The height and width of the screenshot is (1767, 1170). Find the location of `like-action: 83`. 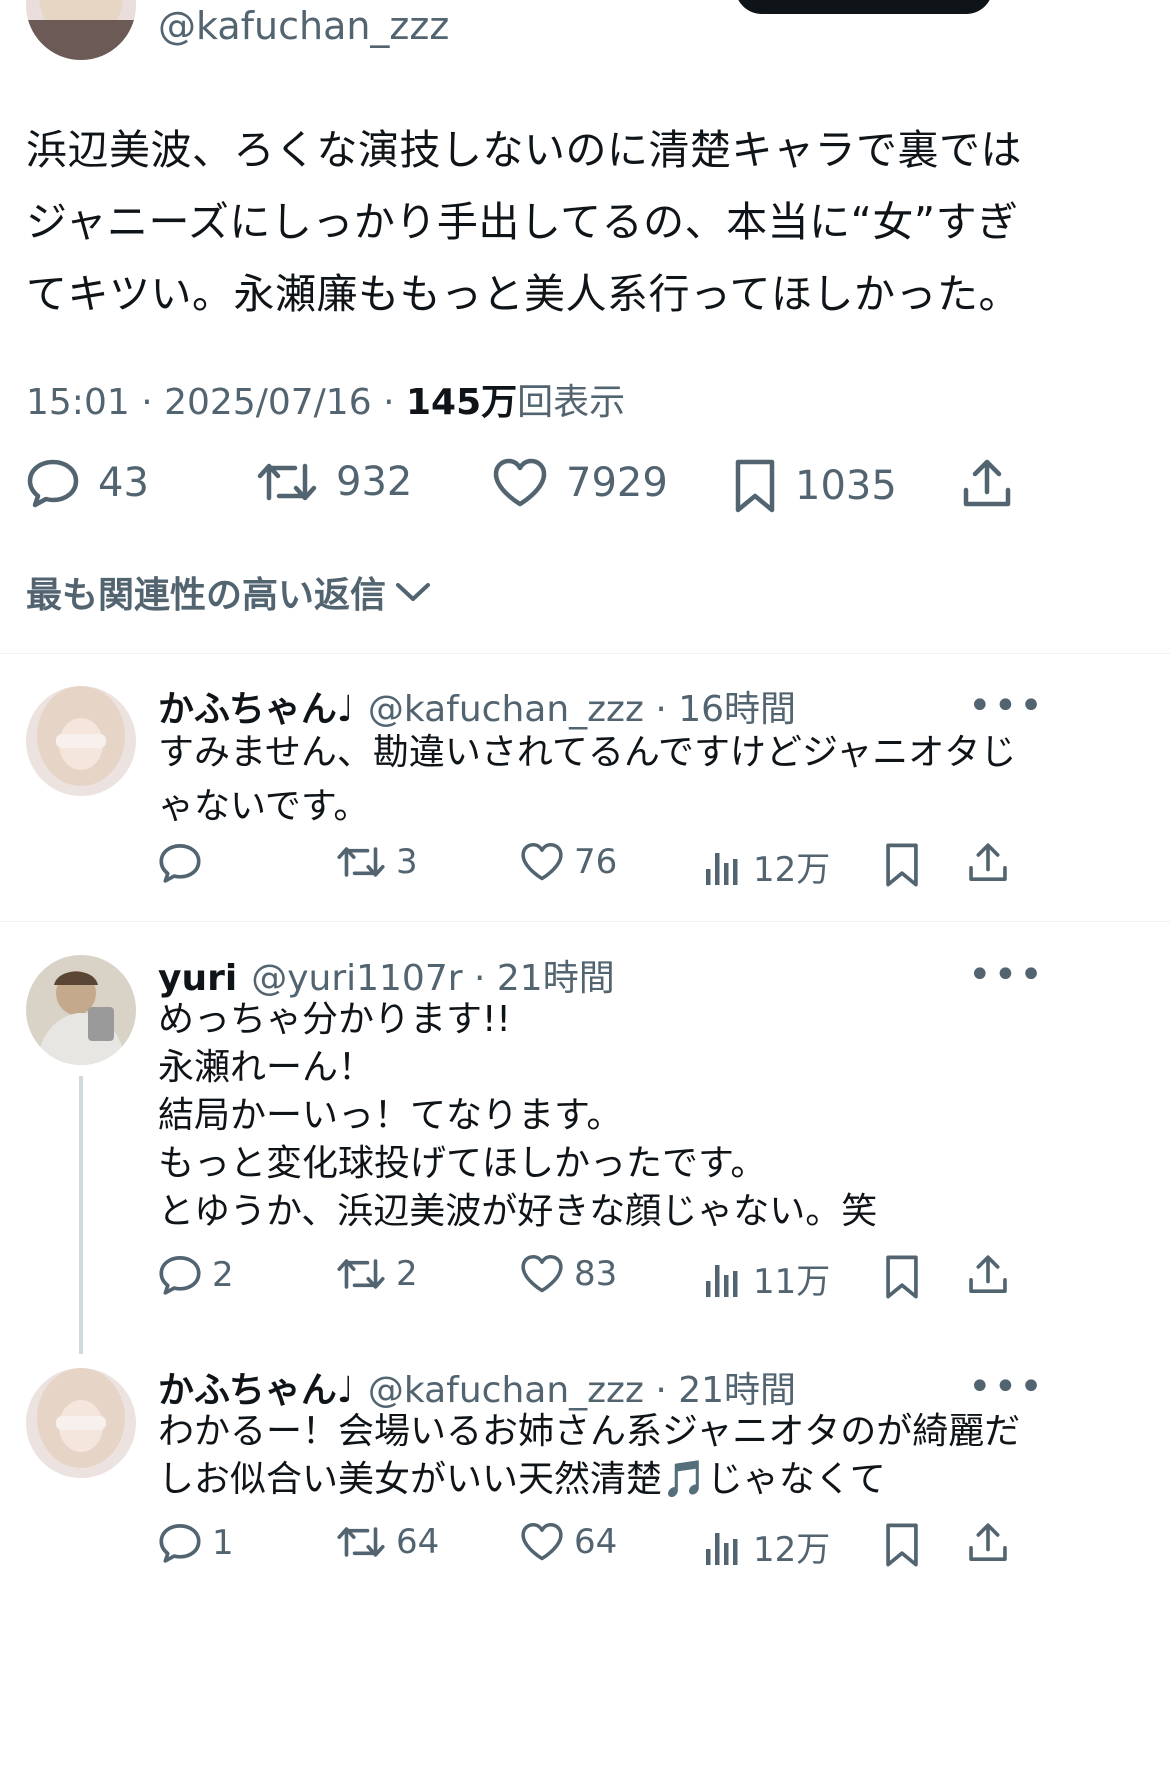

like-action: 83 is located at coordinates (568, 1274).